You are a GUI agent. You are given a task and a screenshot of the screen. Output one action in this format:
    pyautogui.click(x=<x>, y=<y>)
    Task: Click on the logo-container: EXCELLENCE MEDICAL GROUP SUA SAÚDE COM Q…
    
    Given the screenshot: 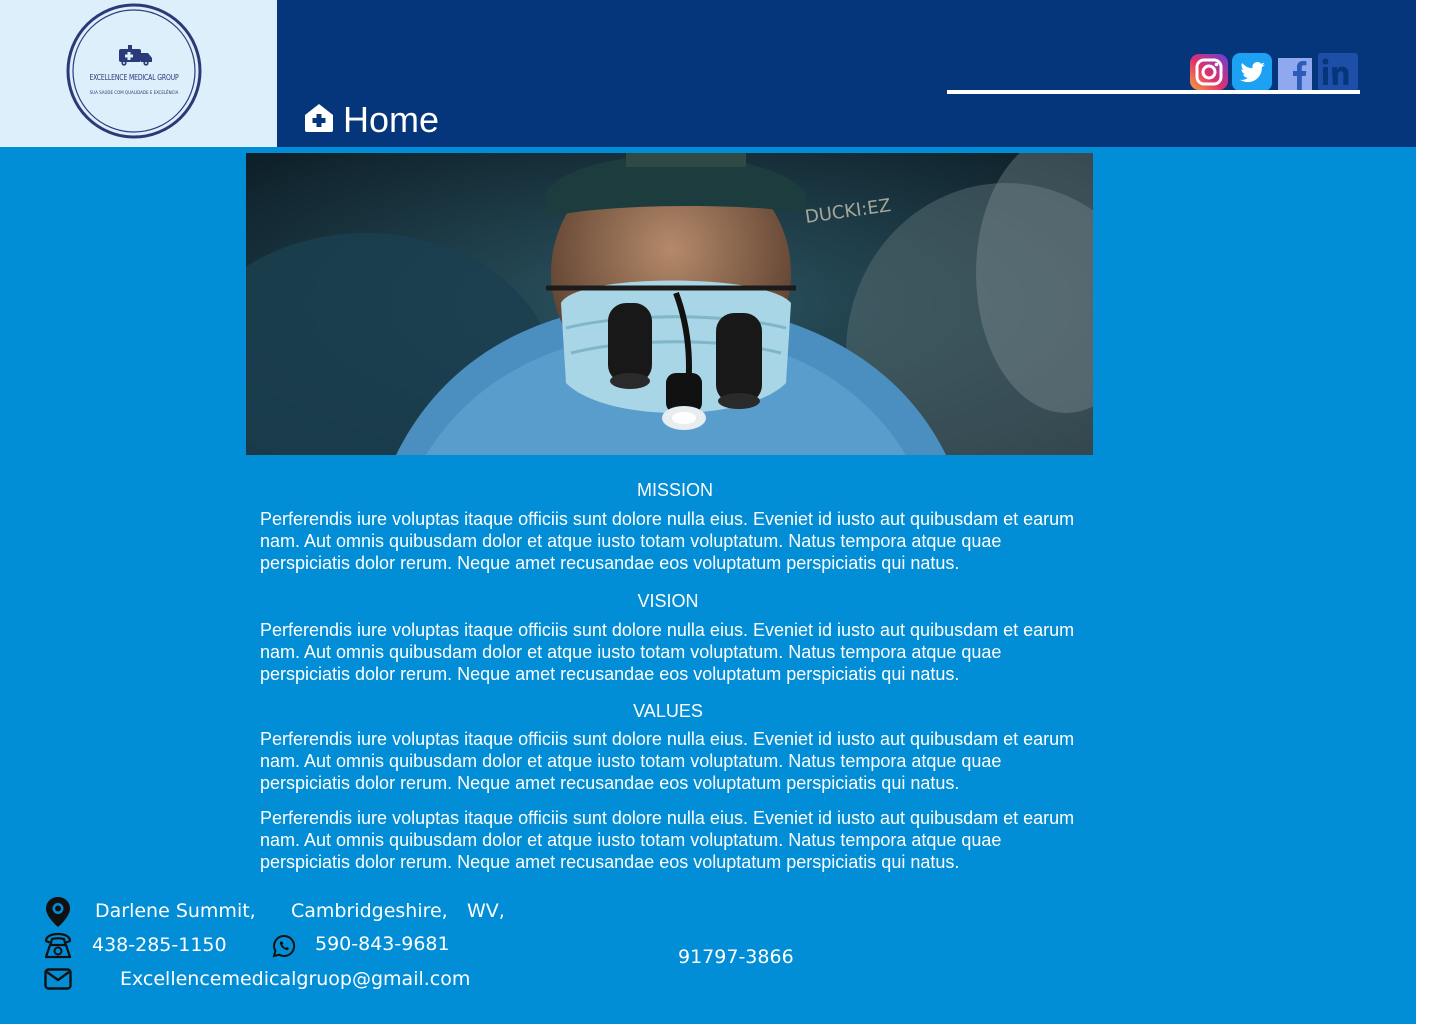 What is the action you would take?
    pyautogui.click(x=138, y=73)
    